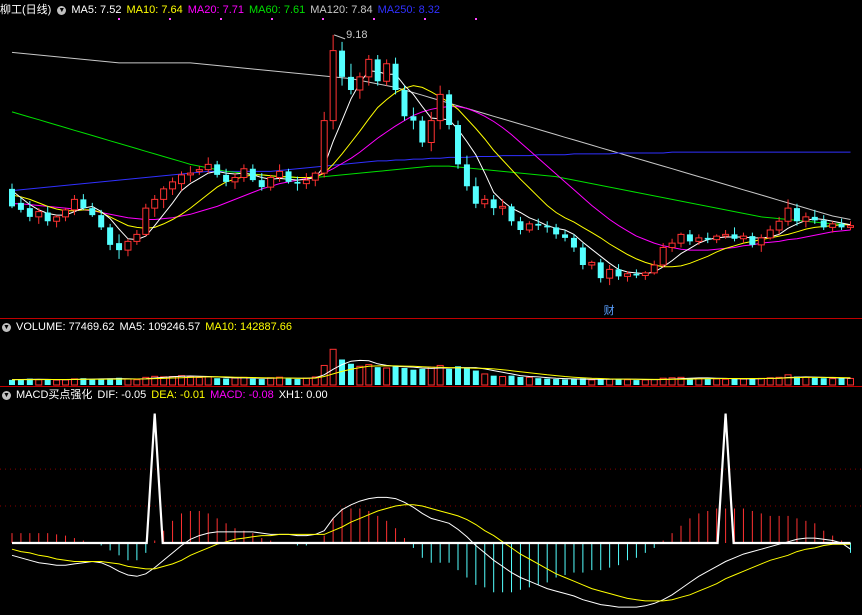 The image size is (862, 615). Describe the element at coordinates (249, 327) in the screenshot. I see `volume-ma10-label: MA10: 142887.66` at that location.